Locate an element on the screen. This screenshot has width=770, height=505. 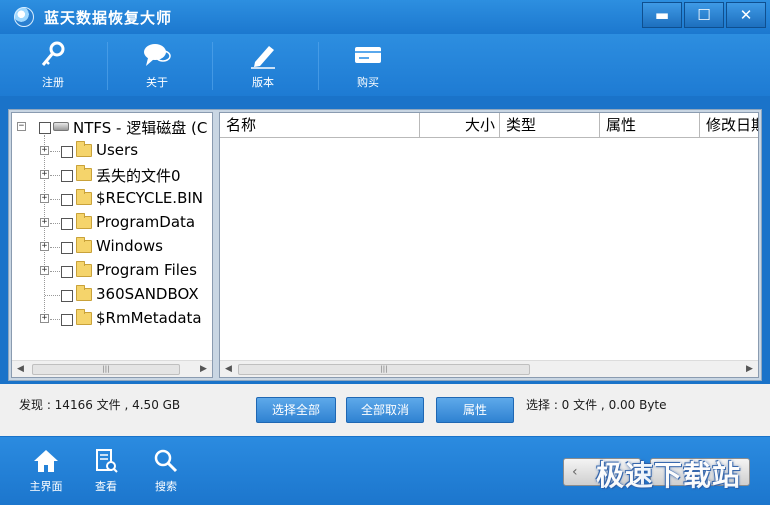
column-size: 大小 is located at coordinates (460, 125).